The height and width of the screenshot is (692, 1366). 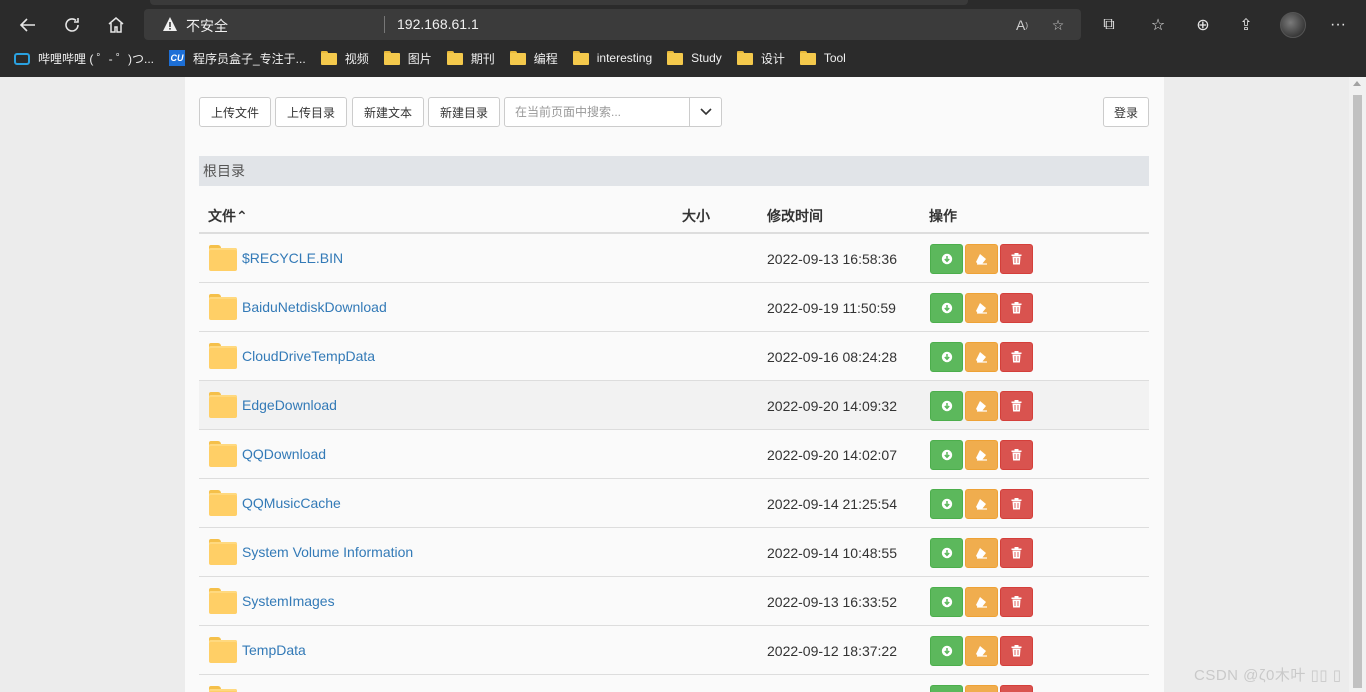 What do you see at coordinates (388, 112) in the screenshot?
I see `new-text-button: 新建文本` at bounding box center [388, 112].